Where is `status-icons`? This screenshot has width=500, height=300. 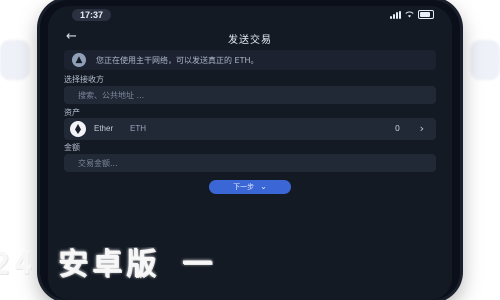
status-icons is located at coordinates (412, 14).